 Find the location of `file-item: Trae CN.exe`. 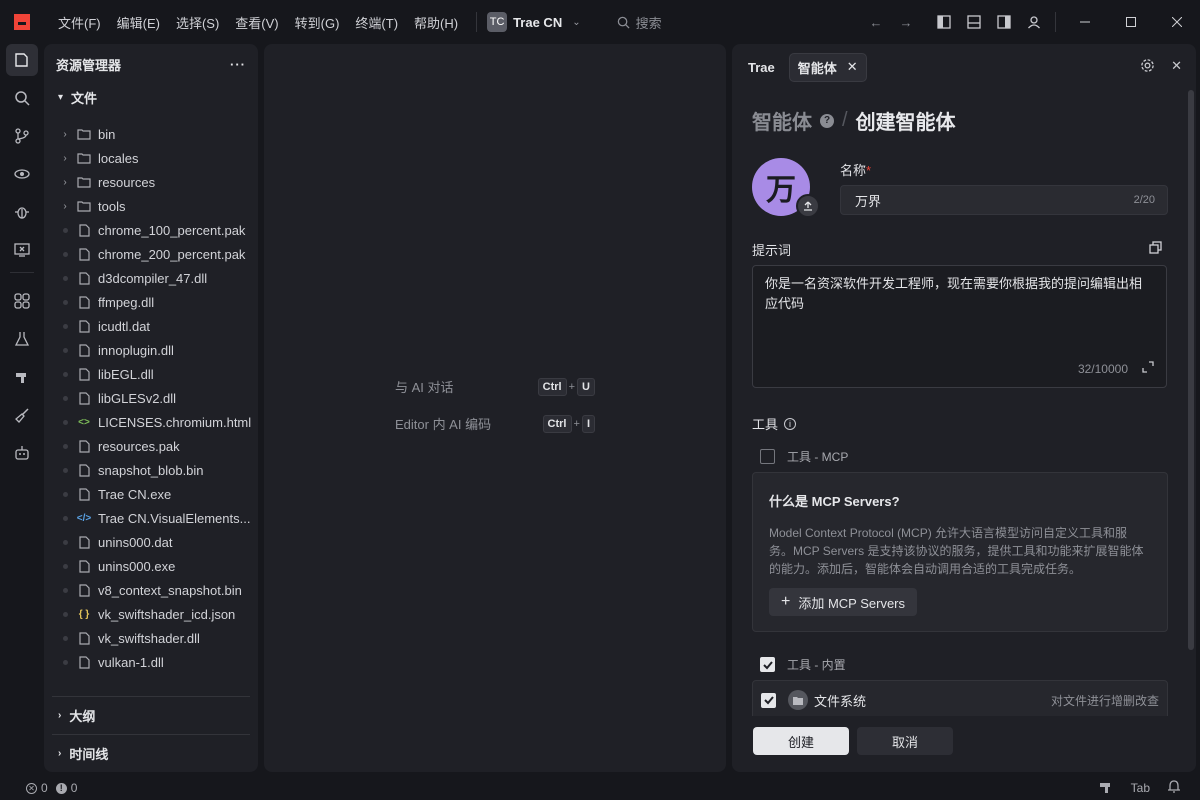

file-item: Trae CN.exe is located at coordinates (151, 494).